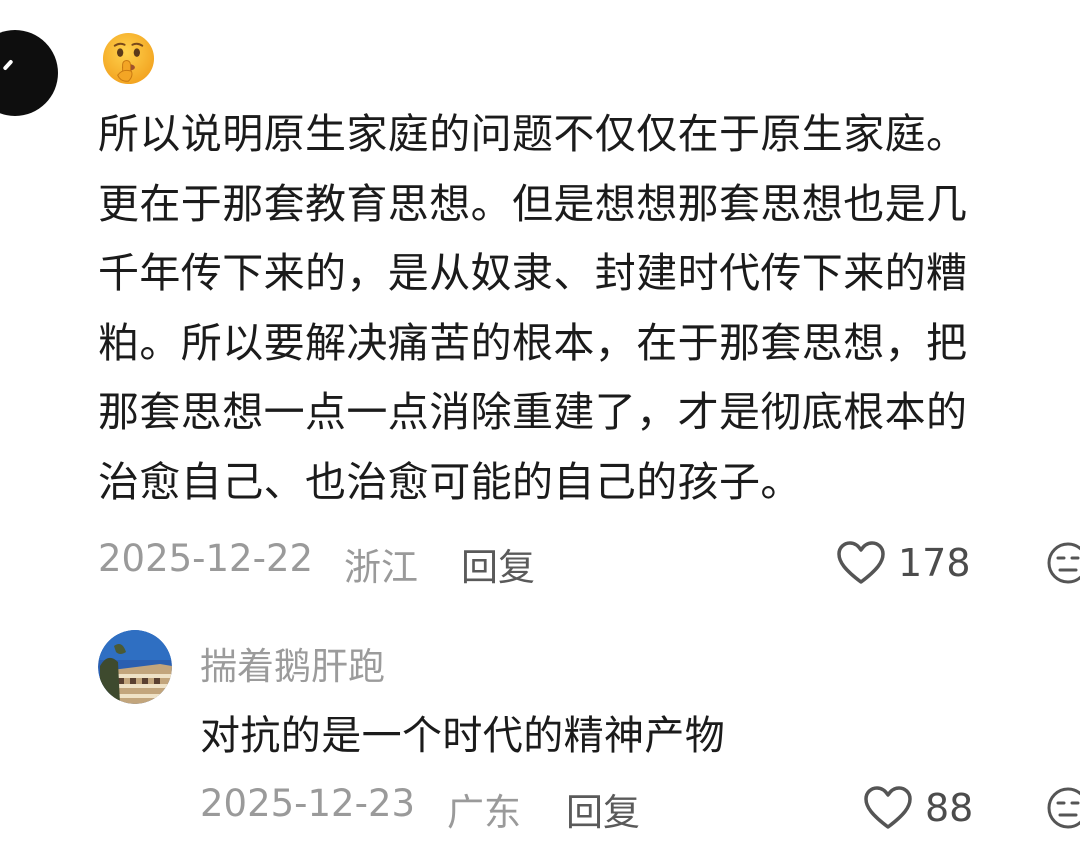 The width and height of the screenshot is (1080, 851). What do you see at coordinates (206, 558) in the screenshot?
I see `comment-date: 2025-12-22` at bounding box center [206, 558].